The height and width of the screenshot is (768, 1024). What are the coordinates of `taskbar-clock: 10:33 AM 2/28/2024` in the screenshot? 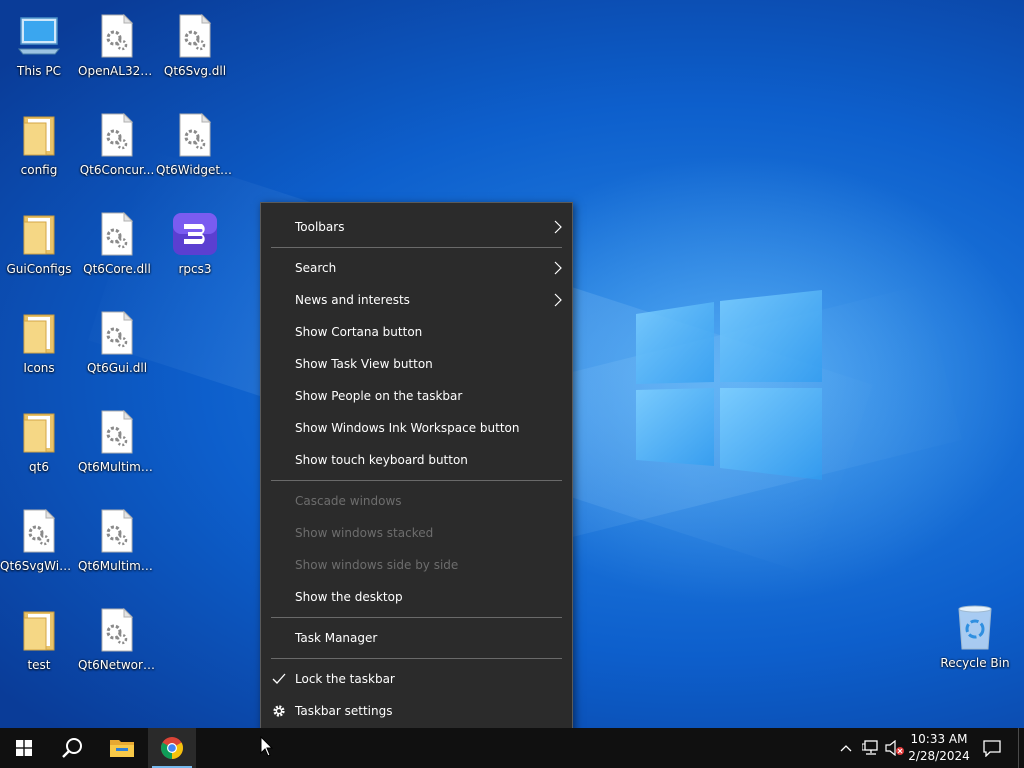 It's located at (939, 748).